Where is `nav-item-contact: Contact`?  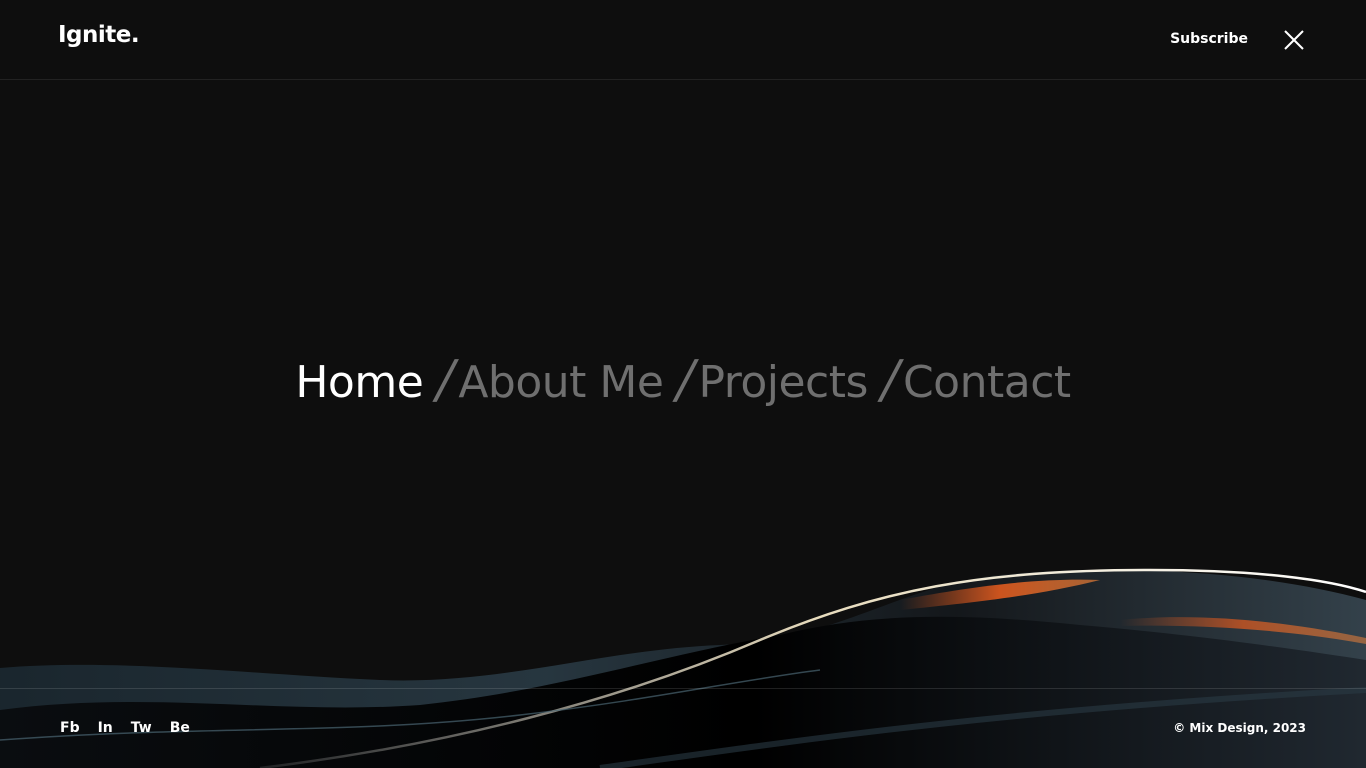
nav-item-contact: Contact is located at coordinates (987, 382).